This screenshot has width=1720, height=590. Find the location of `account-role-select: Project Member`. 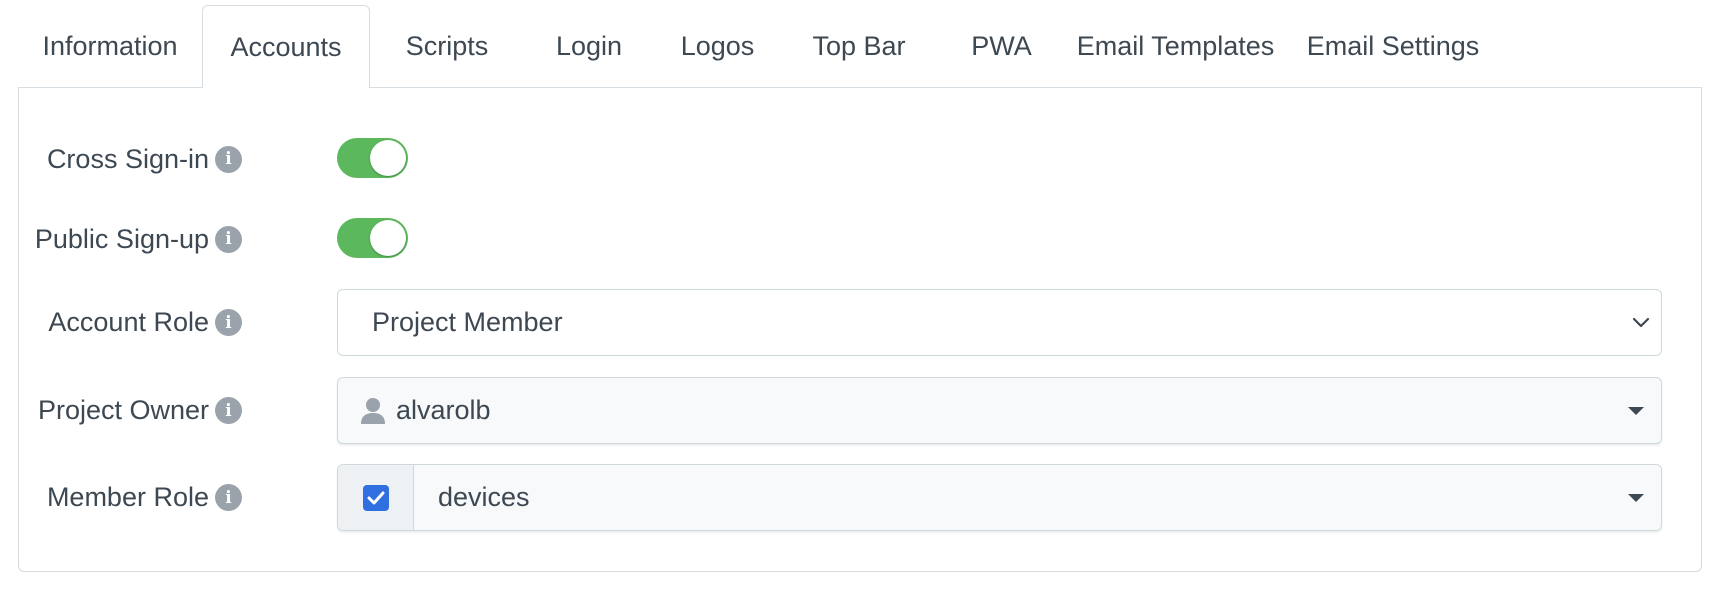

account-role-select: Project Member is located at coordinates (999, 322).